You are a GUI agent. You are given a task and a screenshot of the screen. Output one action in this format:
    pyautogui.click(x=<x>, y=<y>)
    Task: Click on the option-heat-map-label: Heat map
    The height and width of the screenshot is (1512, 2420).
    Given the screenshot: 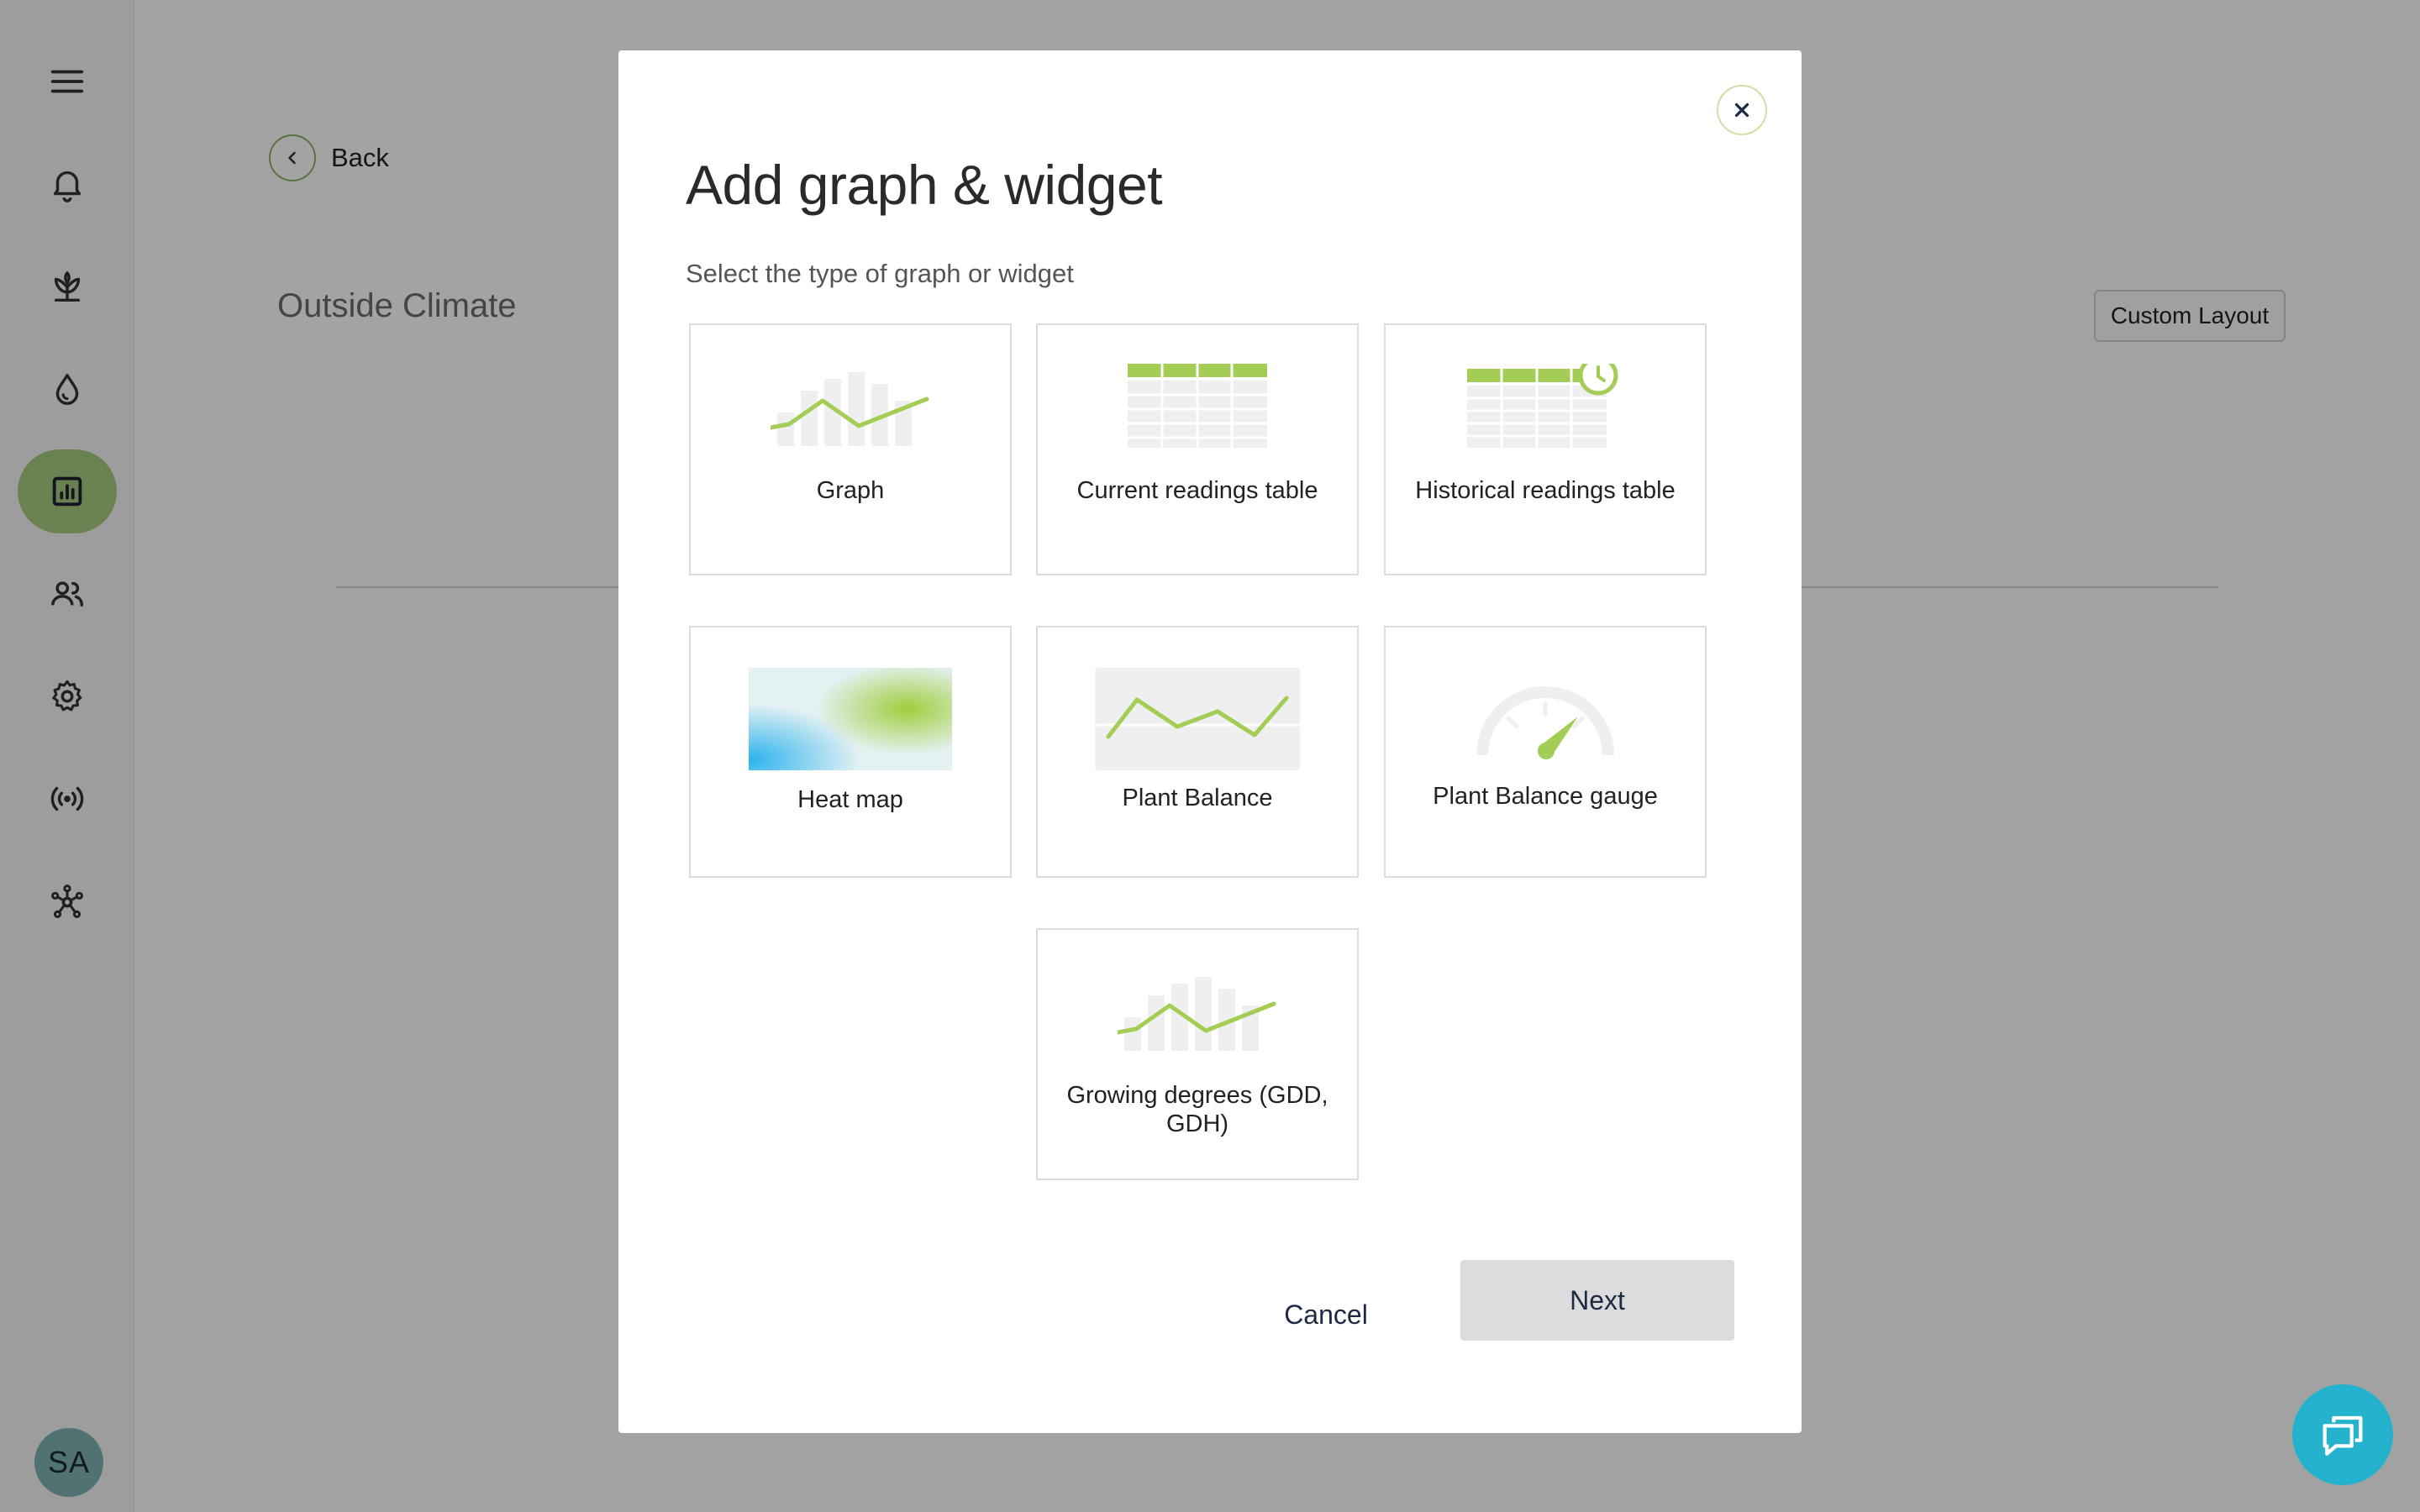 What is the action you would take?
    pyautogui.click(x=850, y=799)
    